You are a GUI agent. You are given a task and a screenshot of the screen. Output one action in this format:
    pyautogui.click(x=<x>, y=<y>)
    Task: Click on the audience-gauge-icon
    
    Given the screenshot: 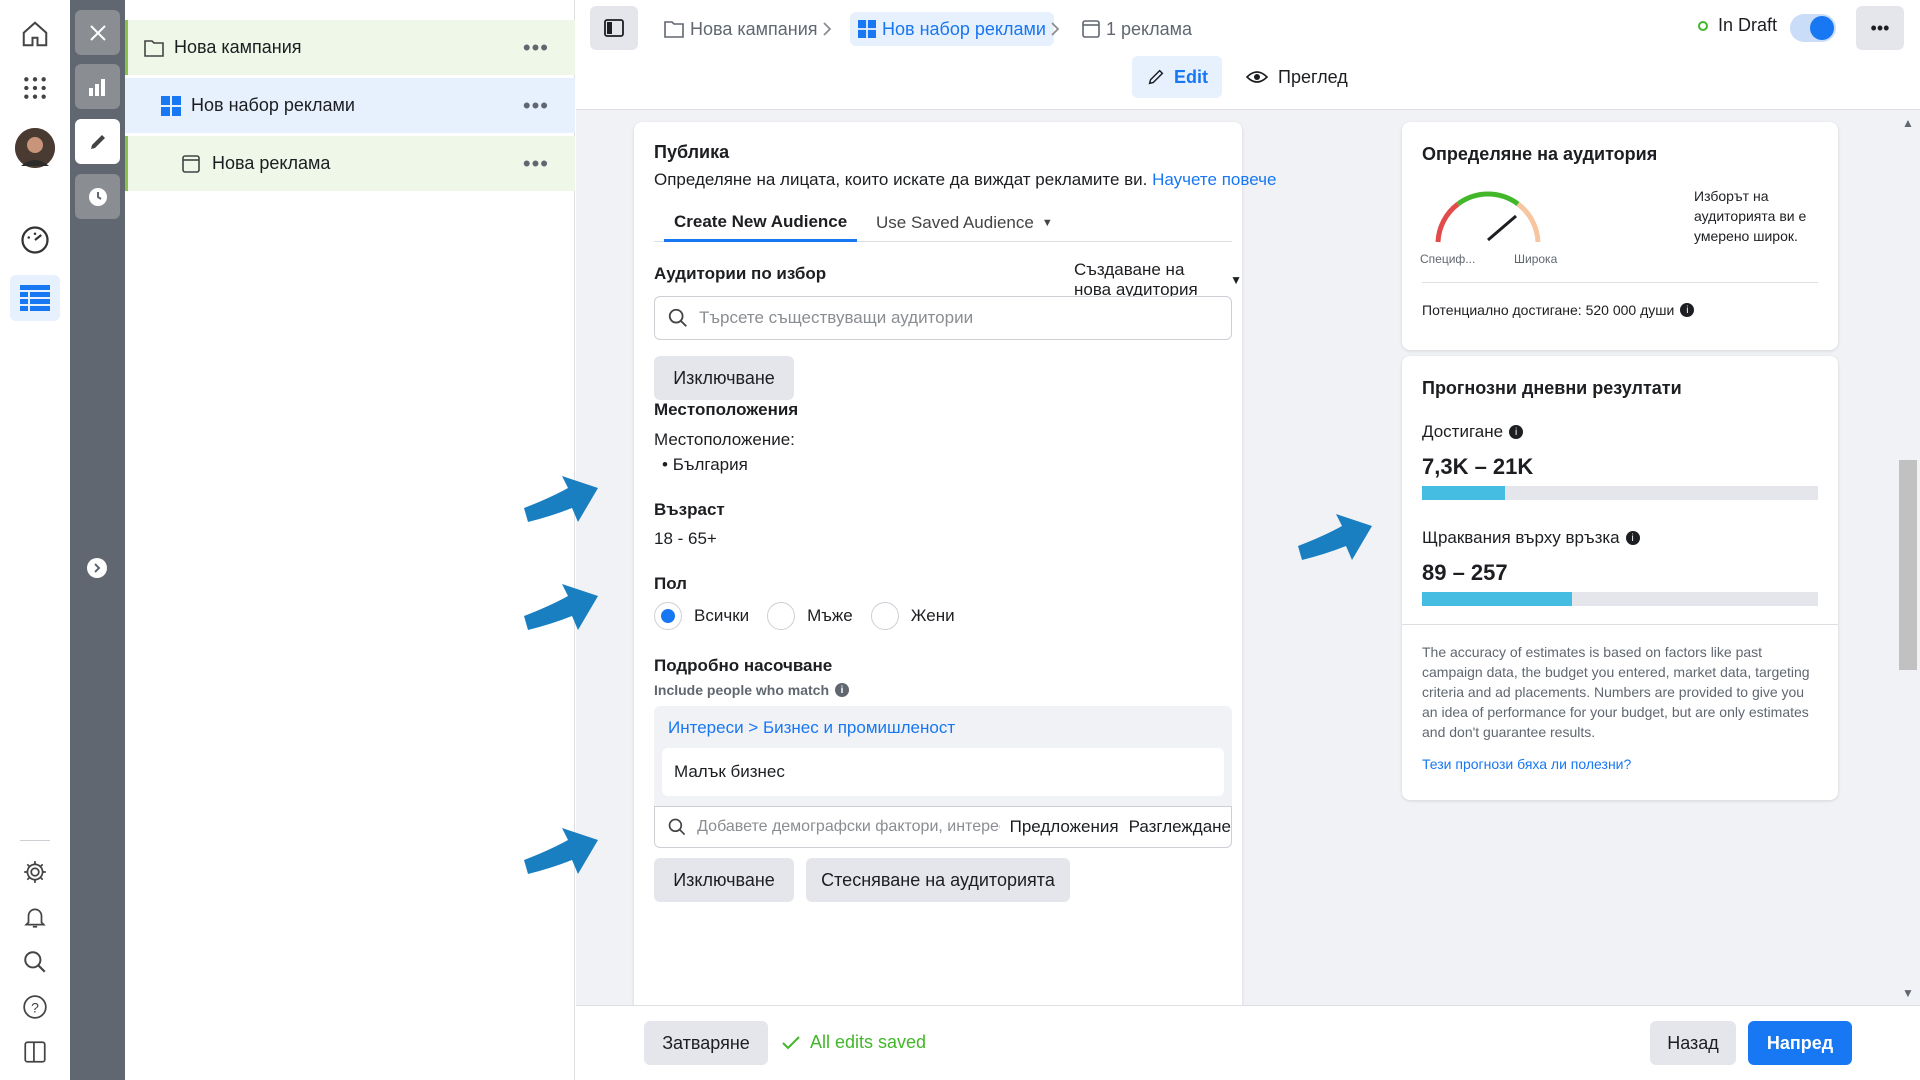 What is the action you would take?
    pyautogui.click(x=1488, y=217)
    